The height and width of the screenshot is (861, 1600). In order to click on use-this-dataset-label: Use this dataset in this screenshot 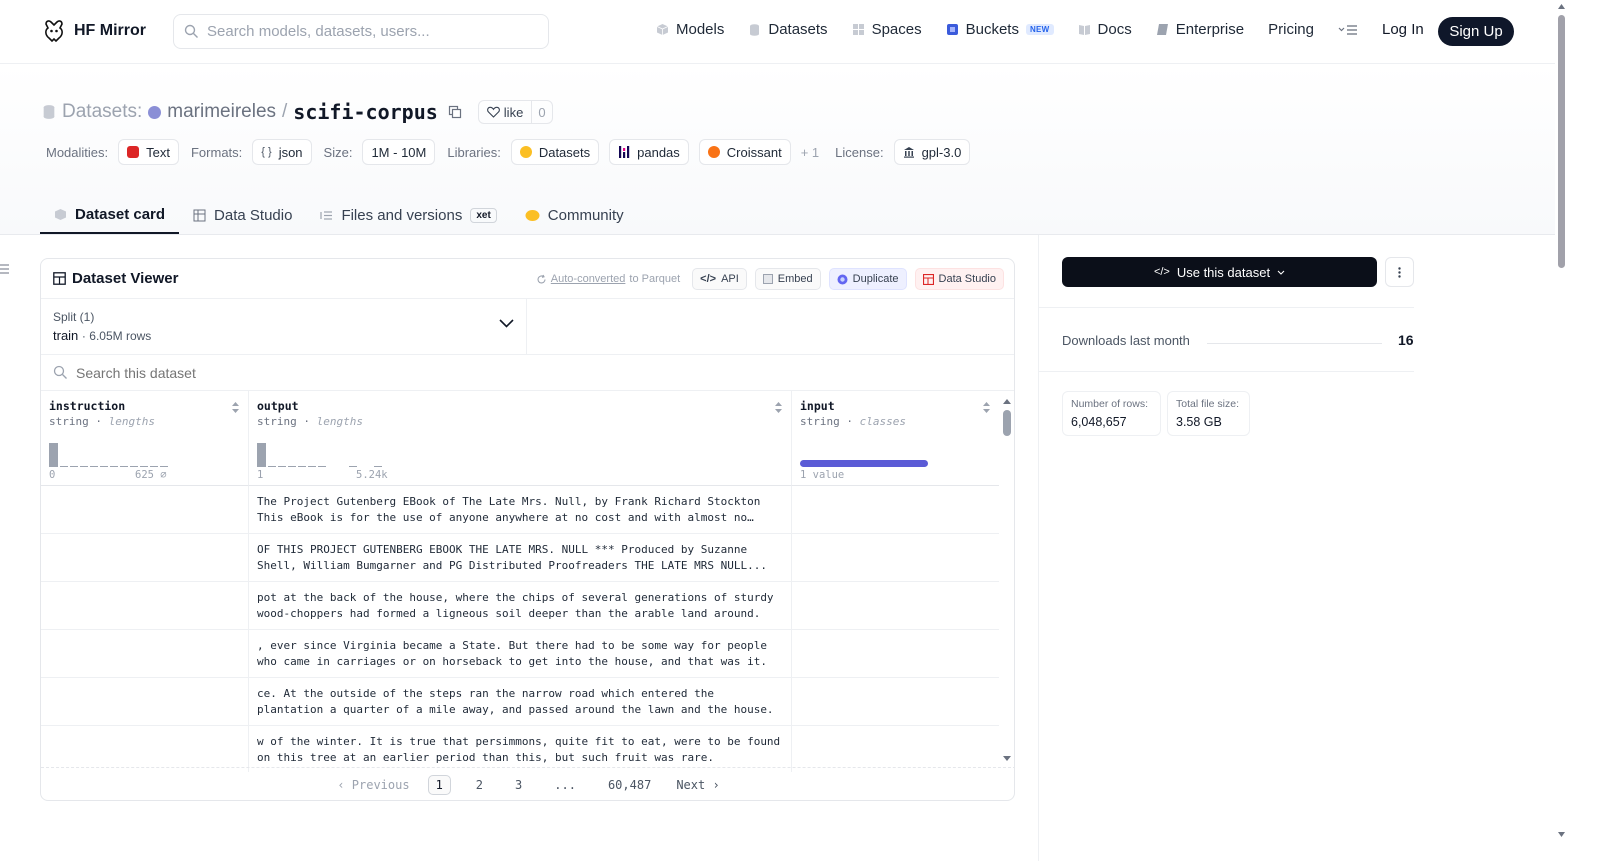, I will do `click(1223, 272)`.